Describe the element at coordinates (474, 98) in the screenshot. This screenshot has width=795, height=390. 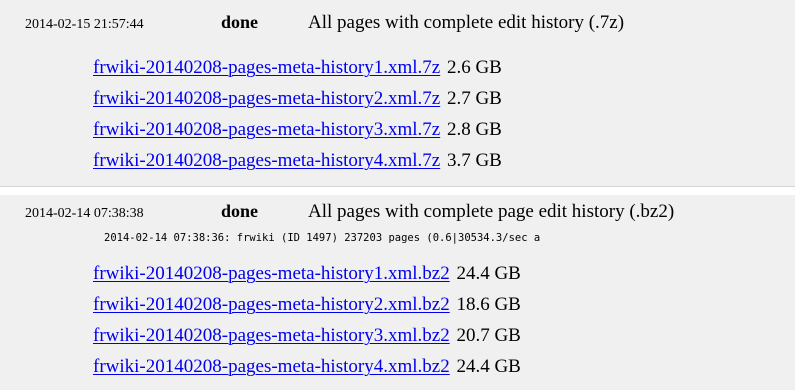
I see `file-size: 2.7 GB` at that location.